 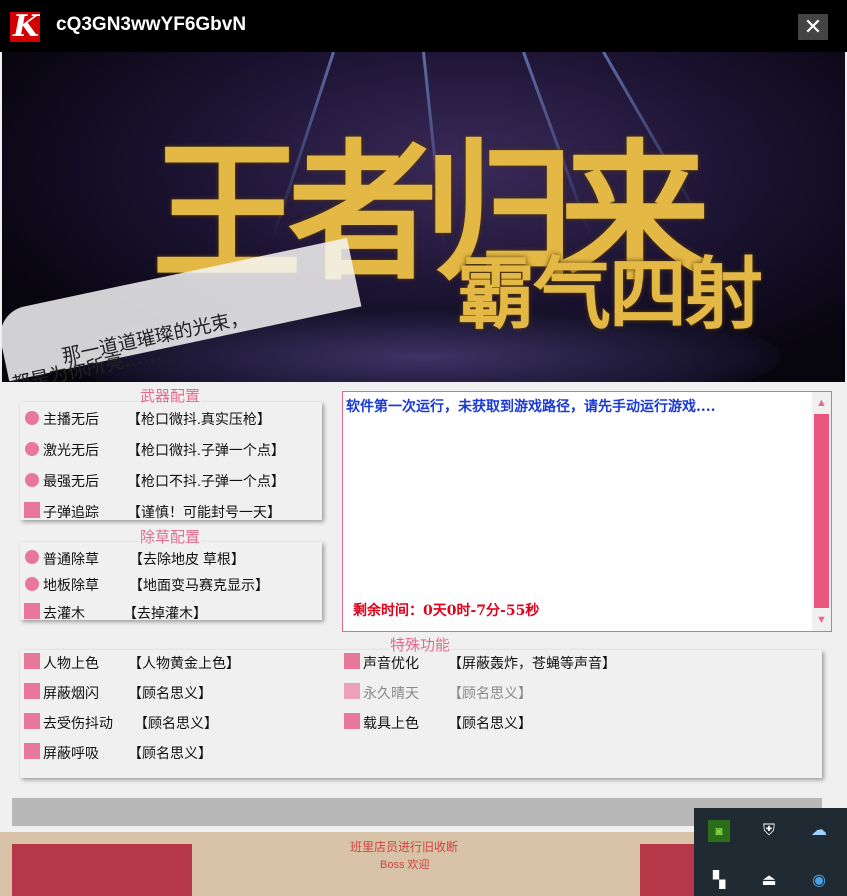 What do you see at coordinates (404, 847) in the screenshot?
I see `background-text: 班里店员进行旧收断` at bounding box center [404, 847].